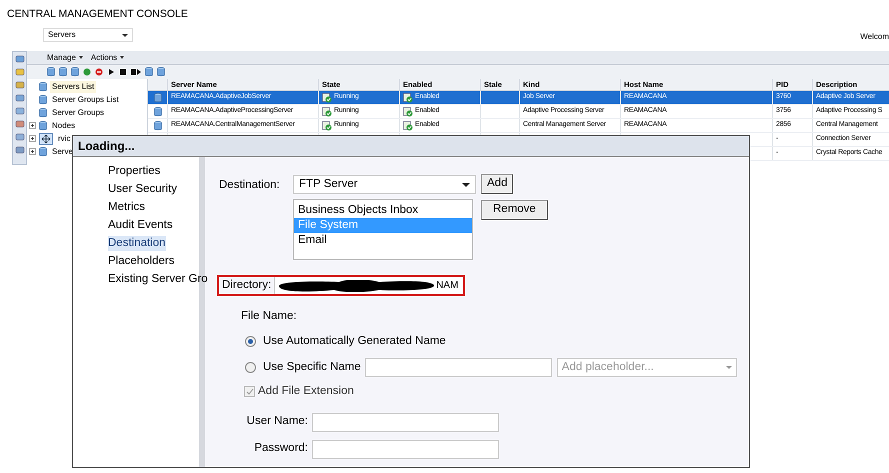 The width and height of the screenshot is (889, 473). I want to click on radio-label: Use Specific Name, so click(312, 368).